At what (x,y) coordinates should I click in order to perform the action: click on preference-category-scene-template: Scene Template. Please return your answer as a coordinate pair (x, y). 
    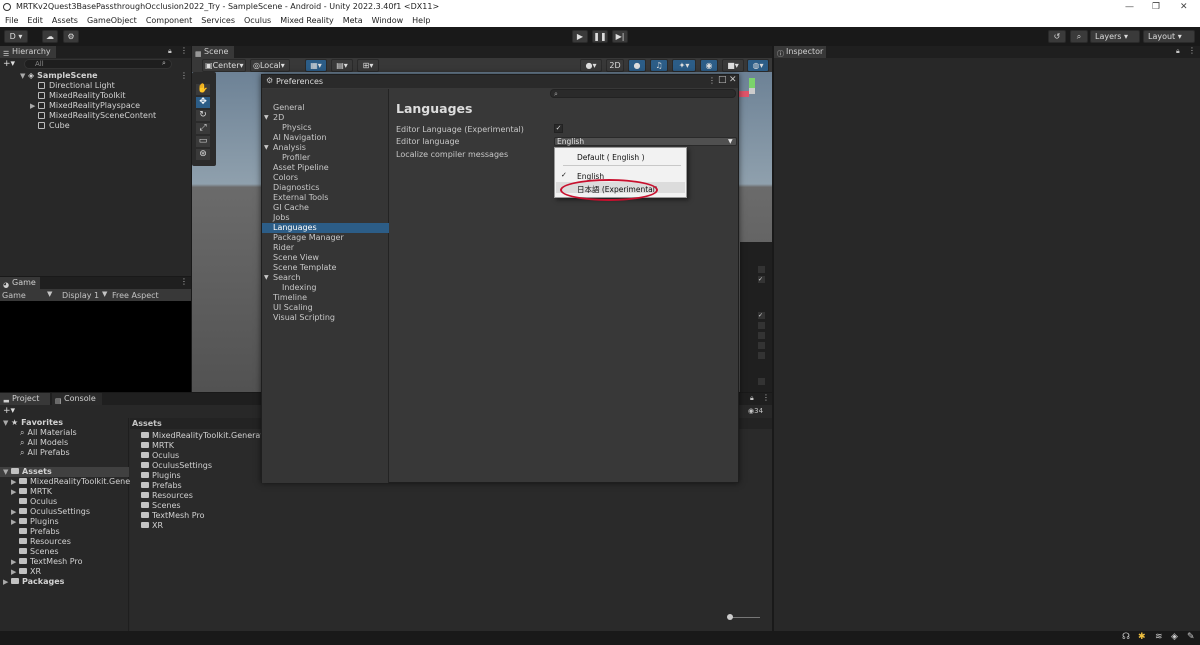
    Looking at the image, I should click on (325, 268).